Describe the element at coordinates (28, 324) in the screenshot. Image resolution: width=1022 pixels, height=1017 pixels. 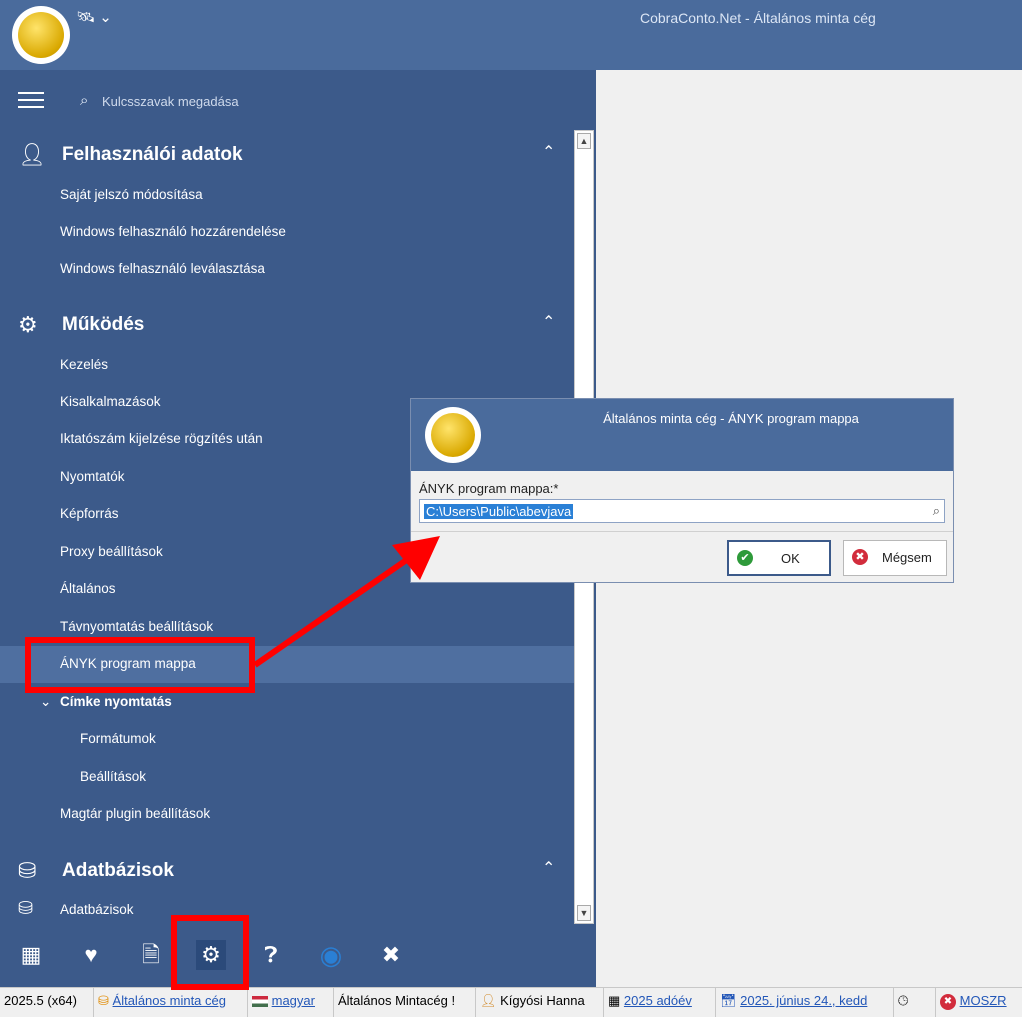
I see `gears-icon: ⚙` at that location.